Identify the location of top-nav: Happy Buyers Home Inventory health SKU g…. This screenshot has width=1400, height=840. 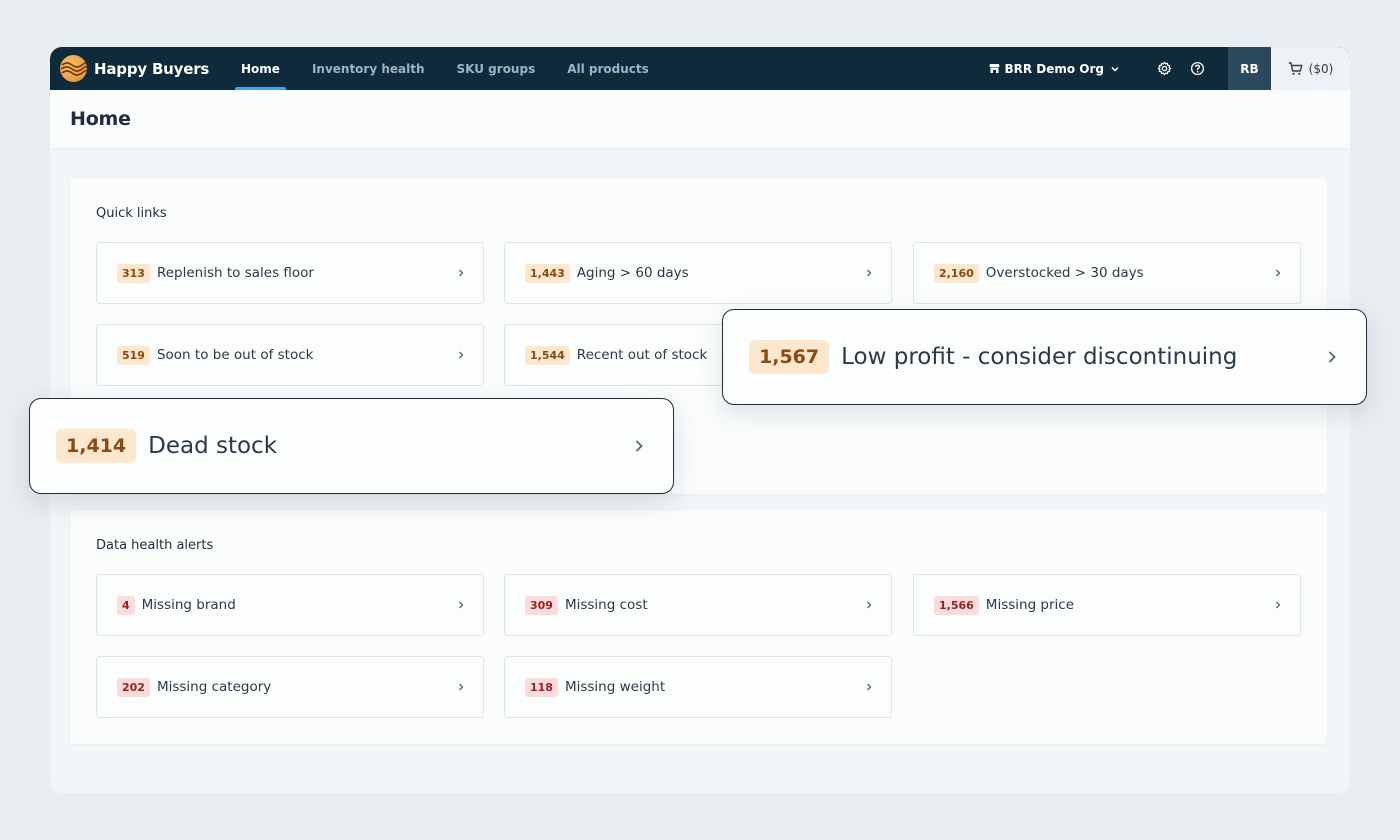
(700, 68).